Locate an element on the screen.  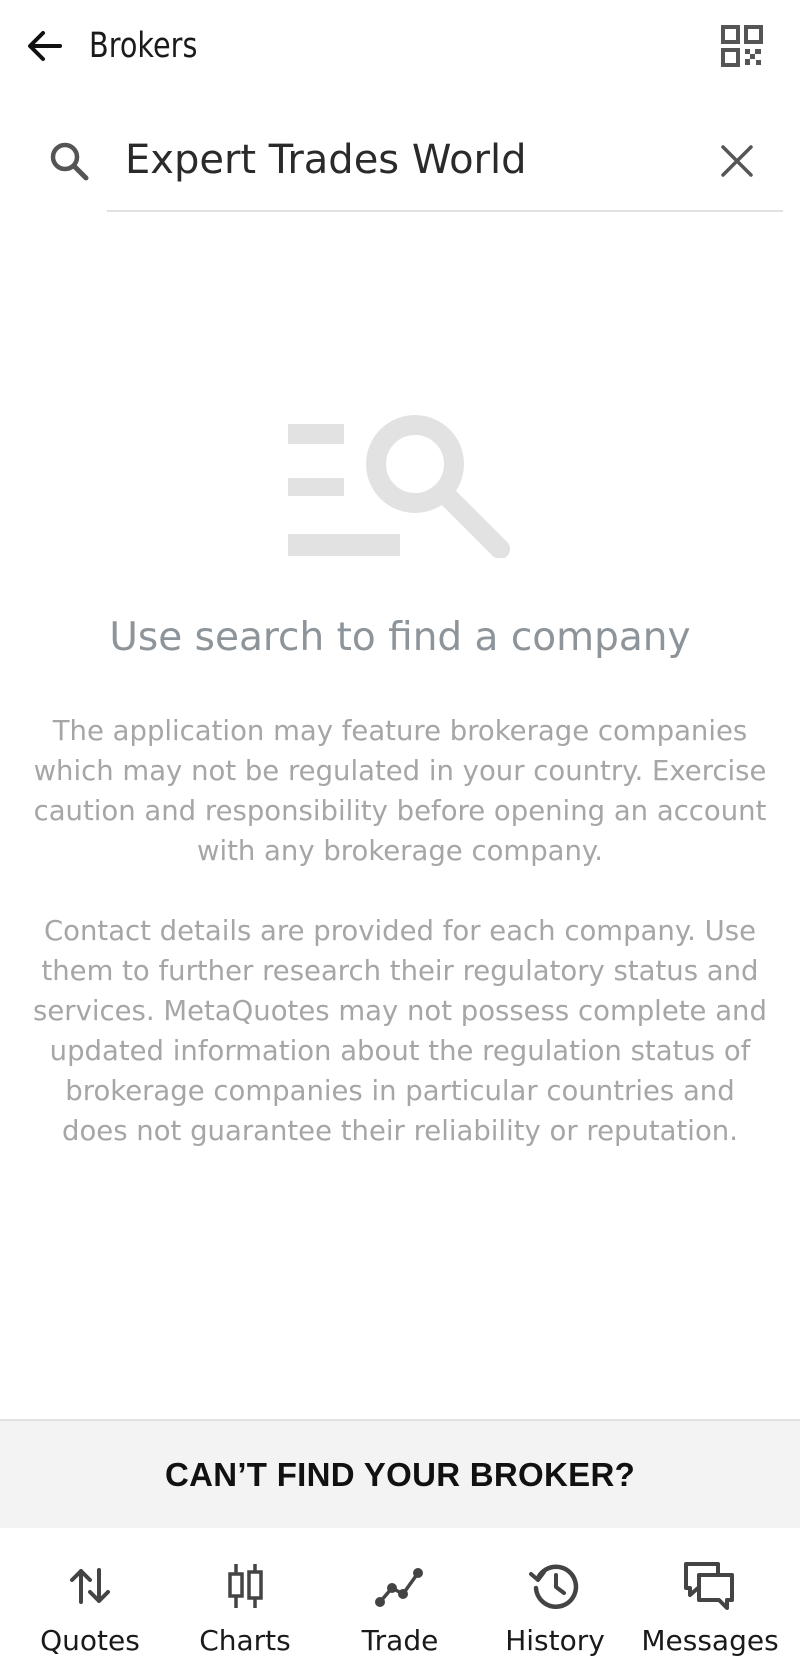
cant-find-broker-button: CAN’T FIND YOUR BROKER? is located at coordinates (400, 1474).